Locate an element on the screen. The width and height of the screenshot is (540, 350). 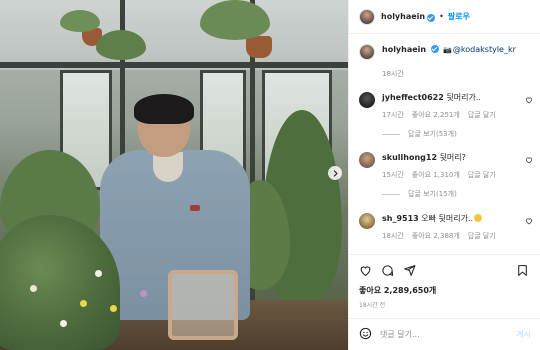
bookmark-icon is located at coordinates (522, 270).